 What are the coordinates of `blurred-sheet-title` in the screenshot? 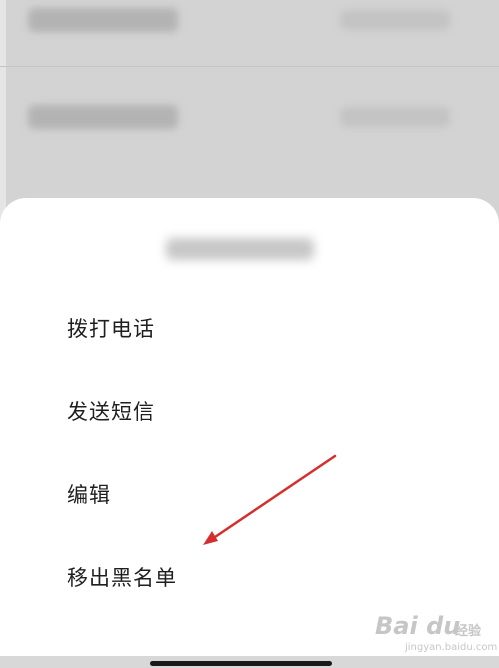 It's located at (240, 249).